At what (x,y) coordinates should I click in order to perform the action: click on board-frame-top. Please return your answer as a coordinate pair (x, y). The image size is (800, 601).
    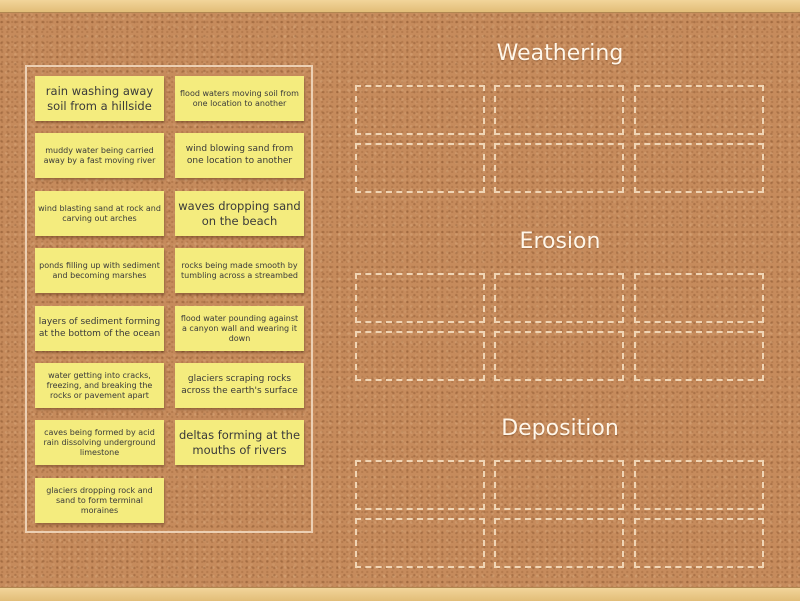
    Looking at the image, I should click on (400, 6).